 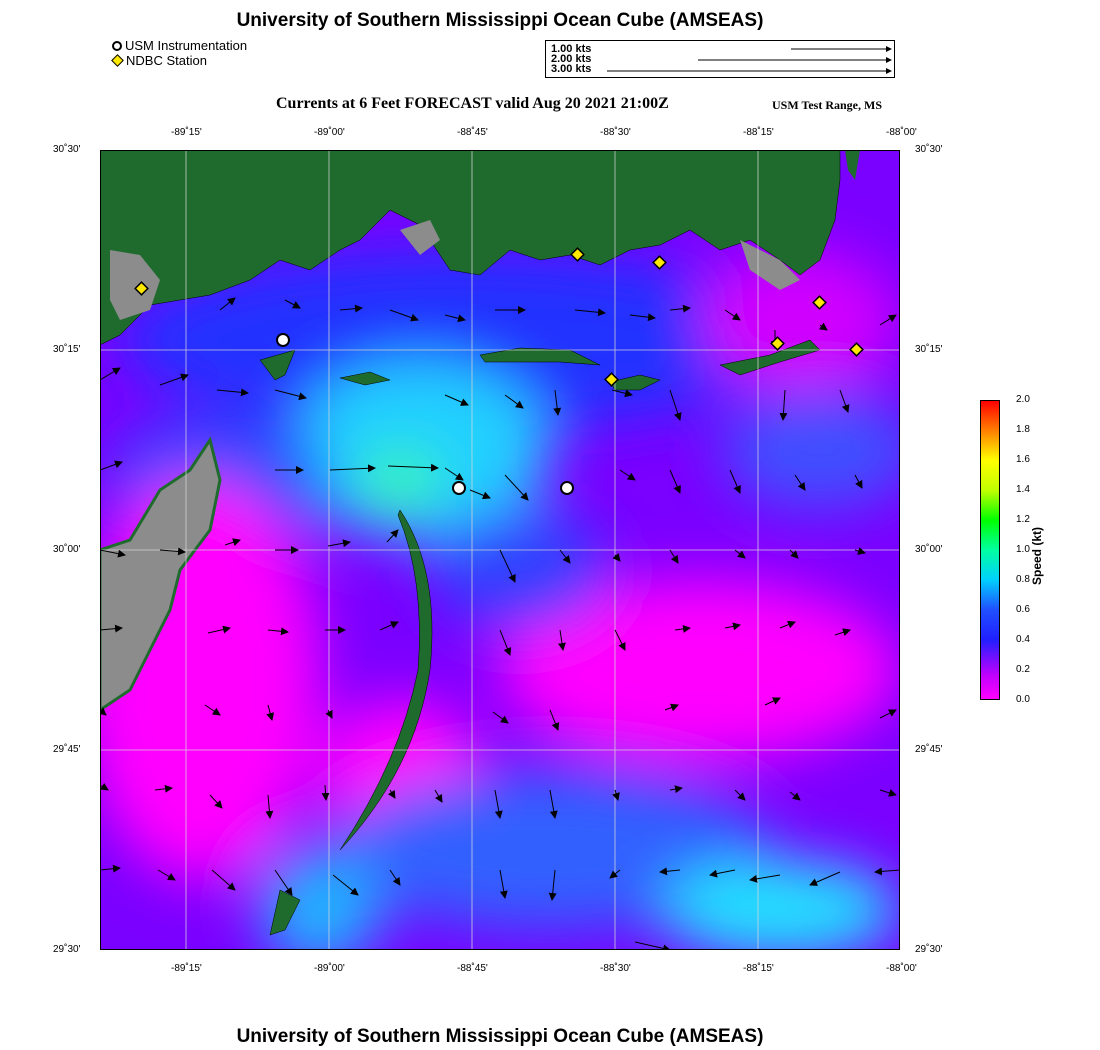 What do you see at coordinates (990, 550) in the screenshot?
I see `speed-colorbar` at bounding box center [990, 550].